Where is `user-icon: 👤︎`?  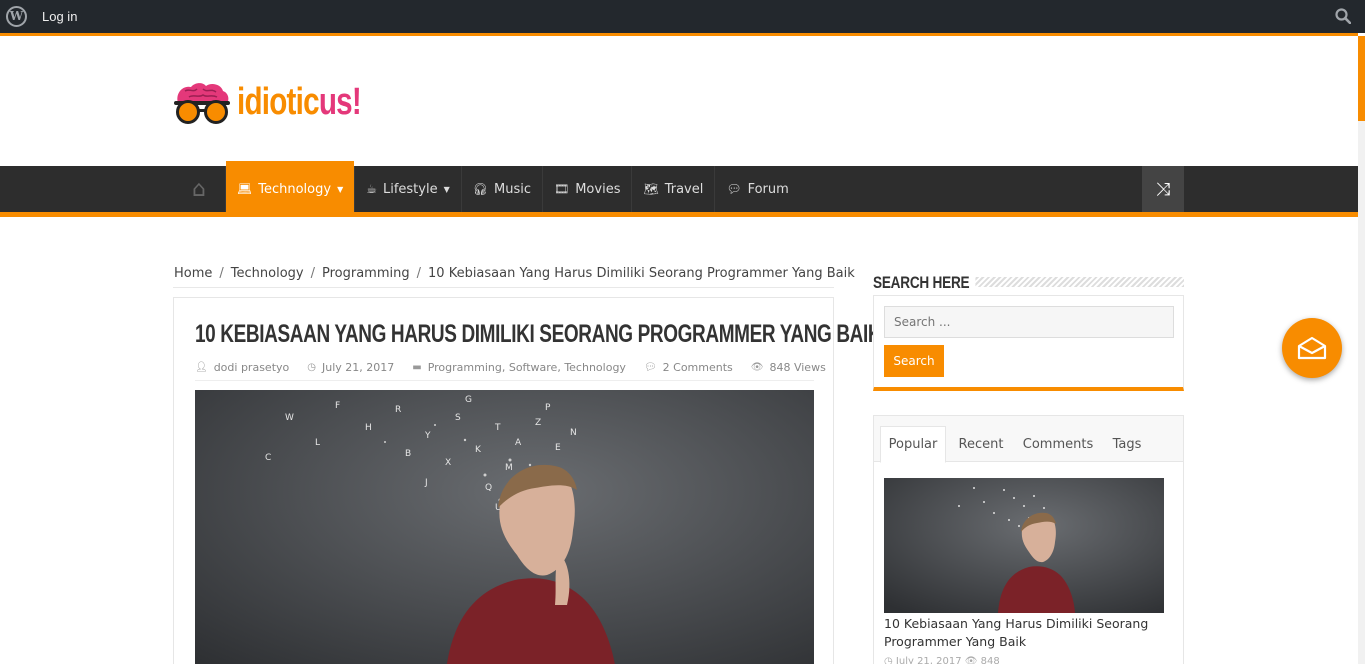
user-icon: 👤︎ is located at coordinates (201, 367).